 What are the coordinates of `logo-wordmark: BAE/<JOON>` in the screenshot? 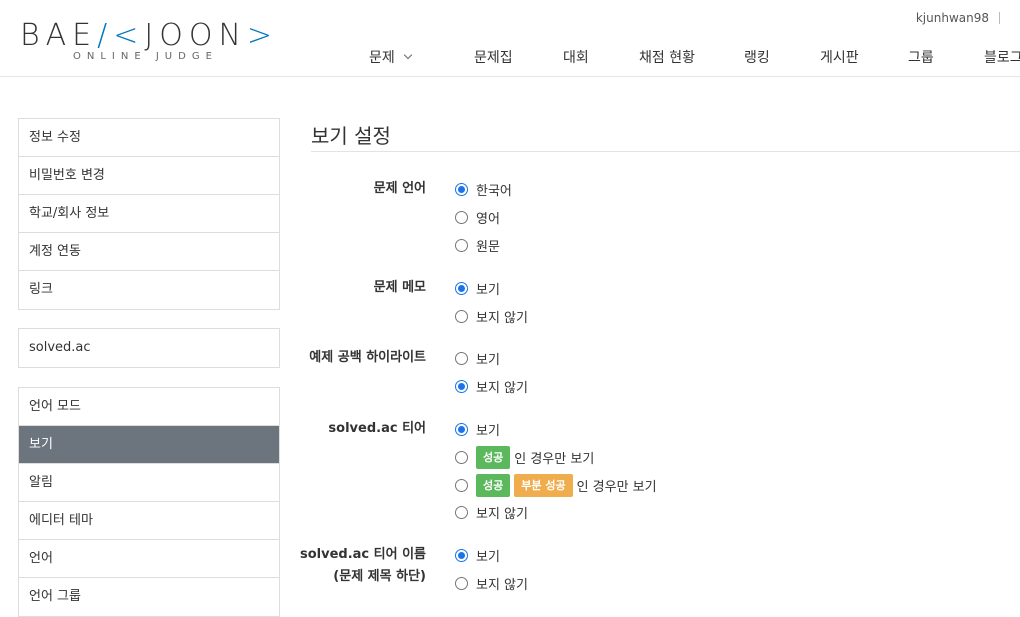 It's located at (149, 35).